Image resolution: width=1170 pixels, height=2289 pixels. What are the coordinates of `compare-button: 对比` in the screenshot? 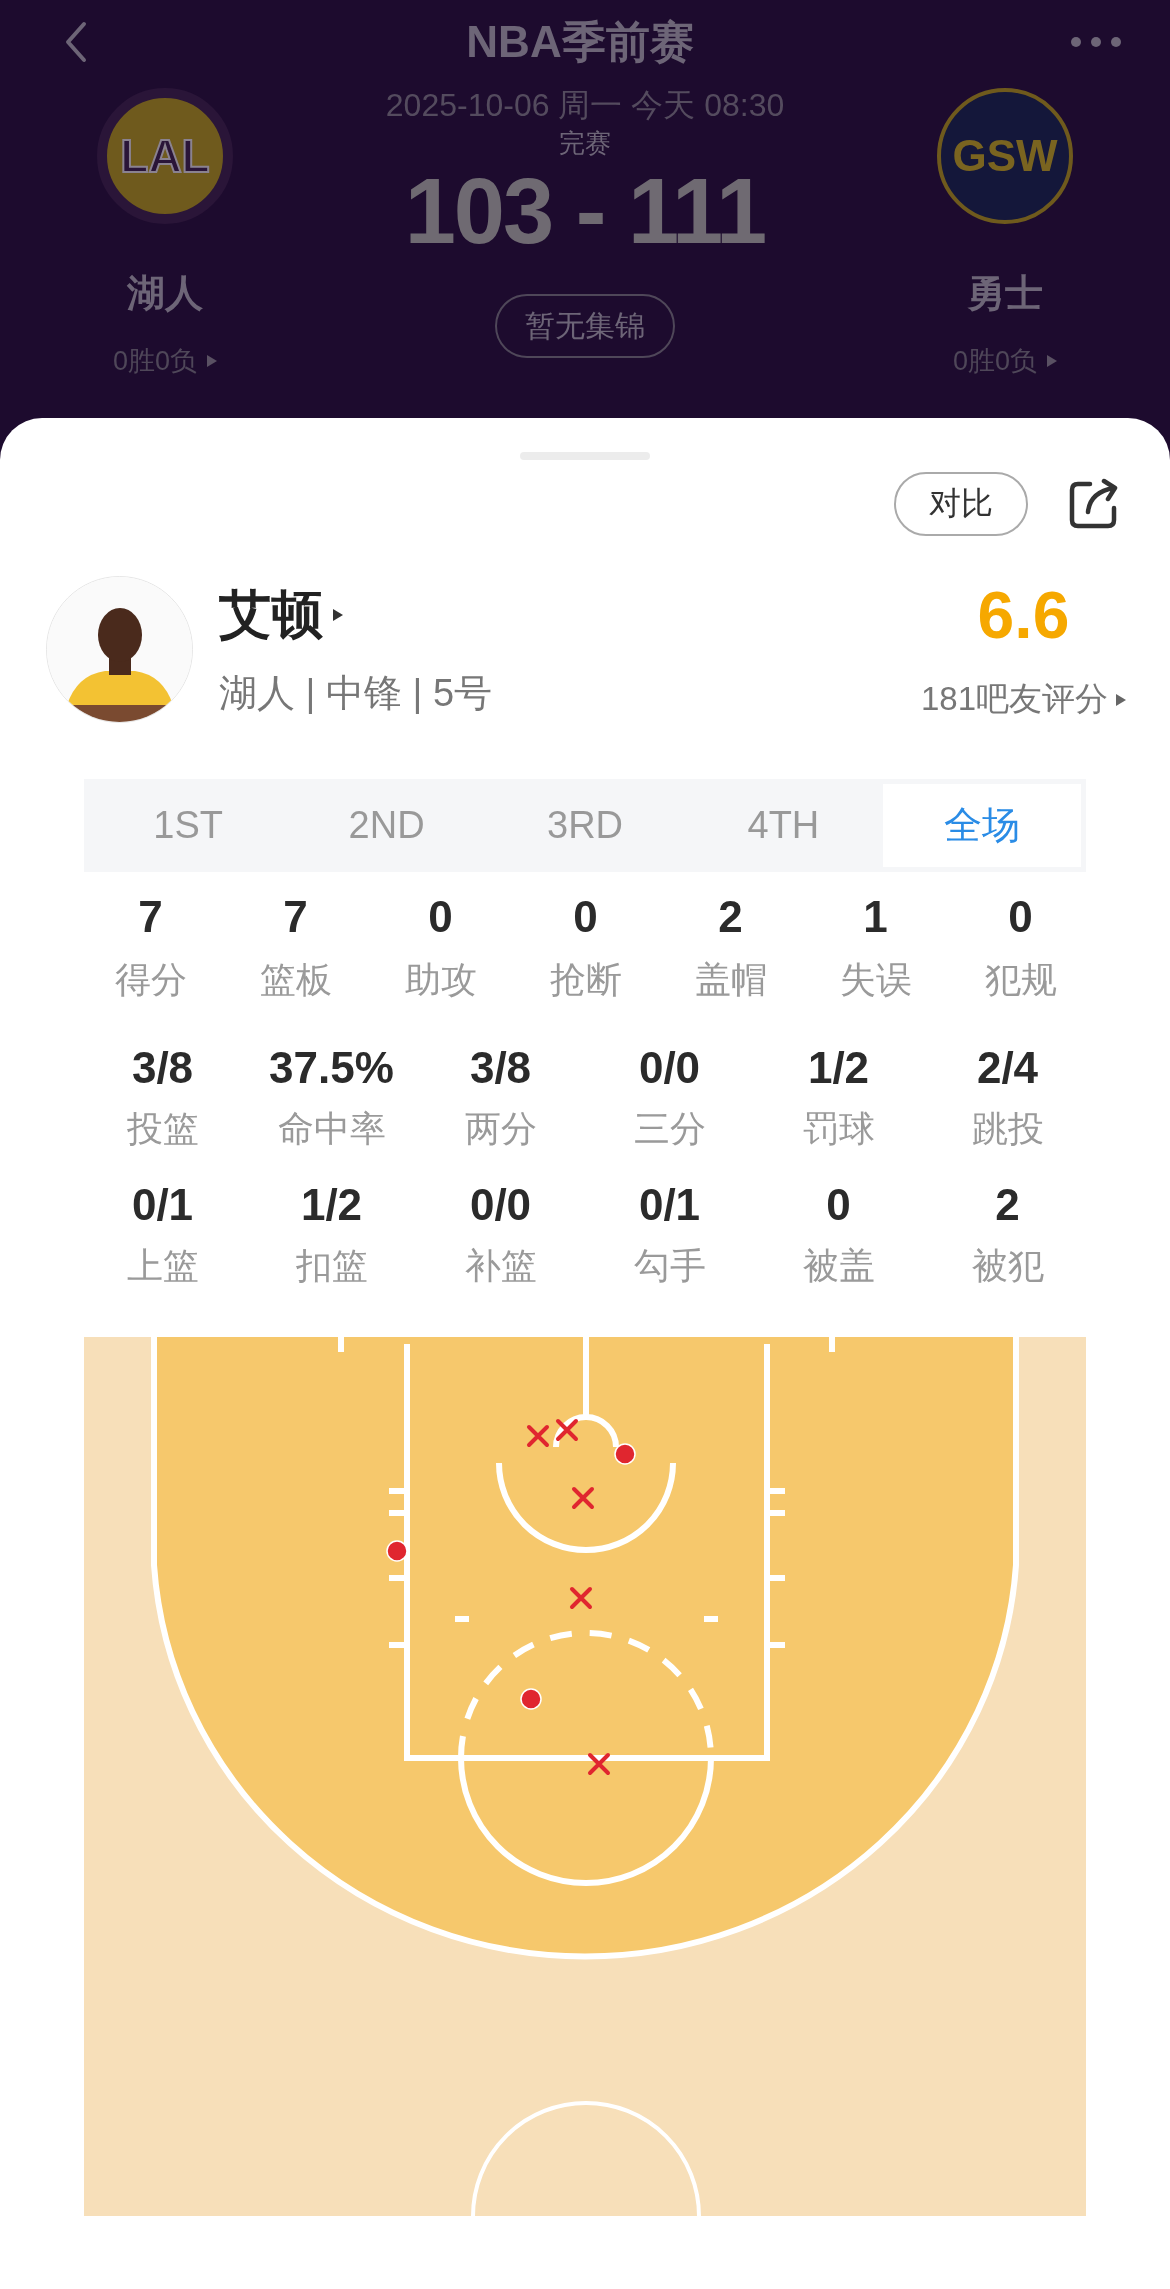 It's located at (961, 504).